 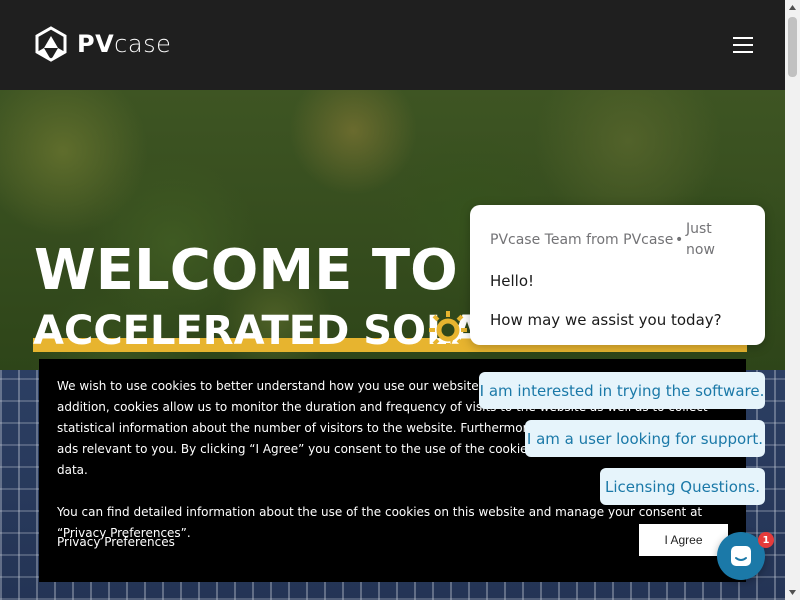 I want to click on i-agree-button: I Agree, so click(x=683, y=540).